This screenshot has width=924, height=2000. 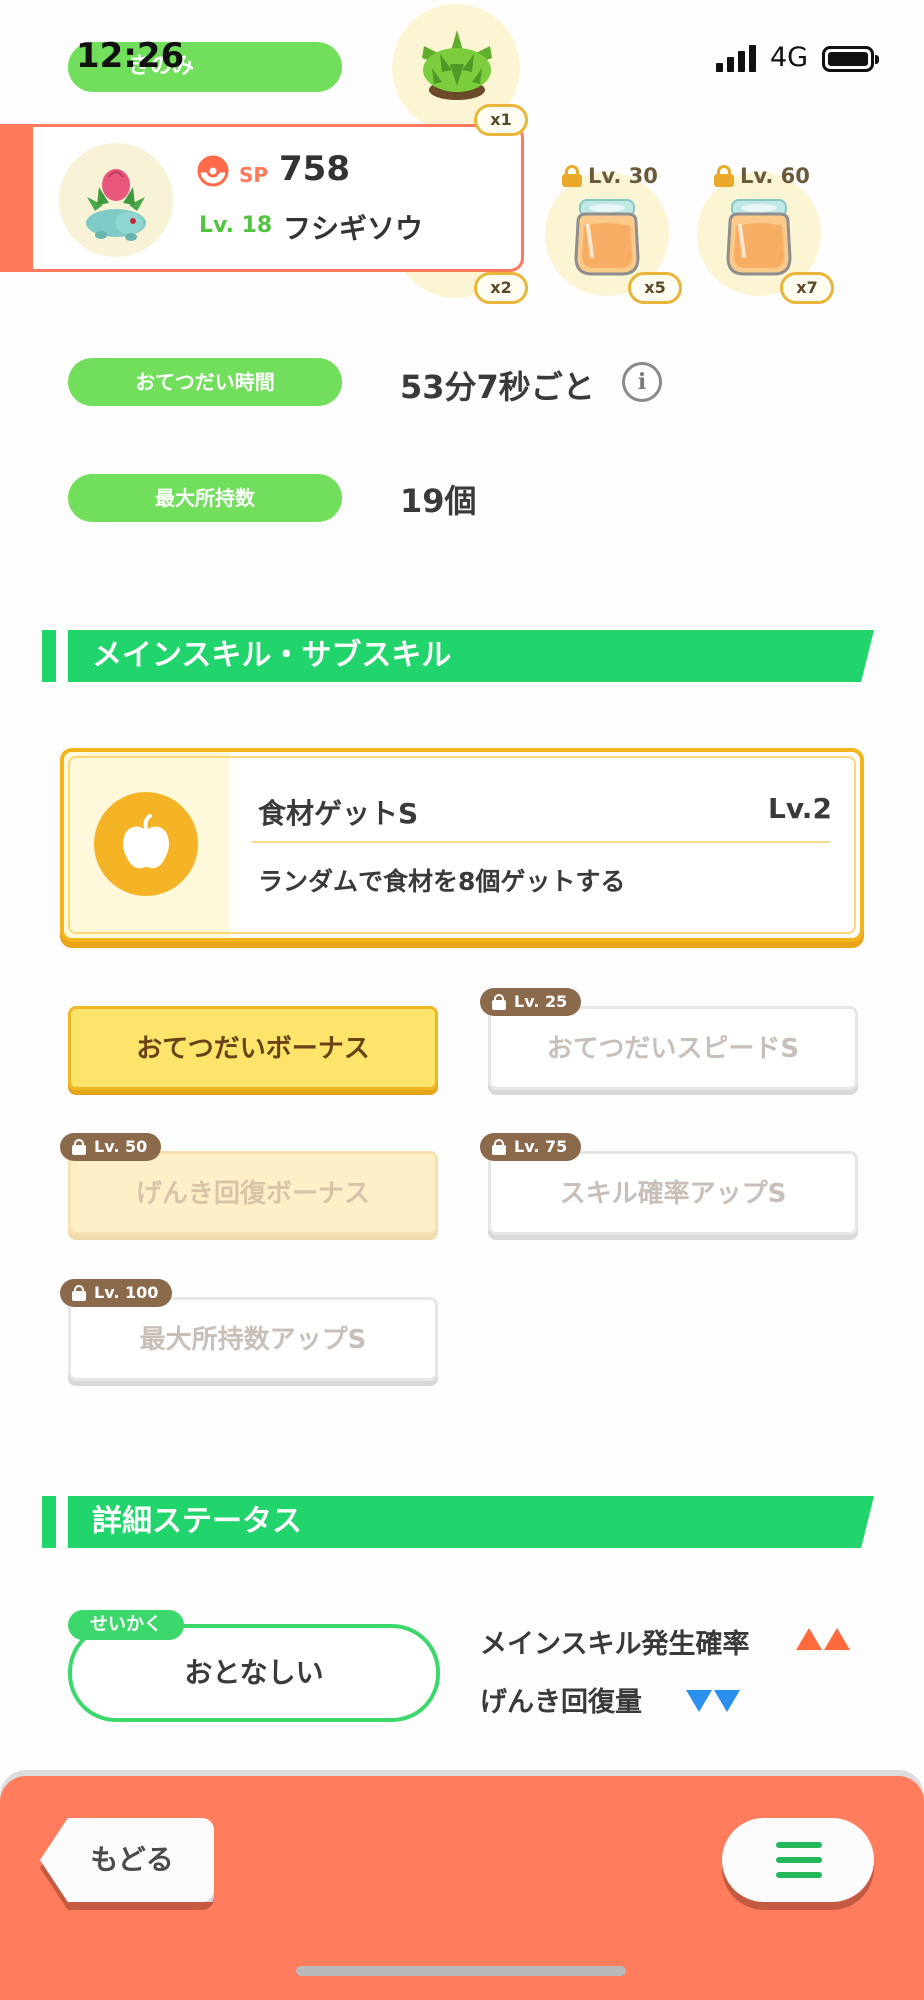 I want to click on sub-skill-lock-tag: Lv. 50, so click(x=111, y=1147).